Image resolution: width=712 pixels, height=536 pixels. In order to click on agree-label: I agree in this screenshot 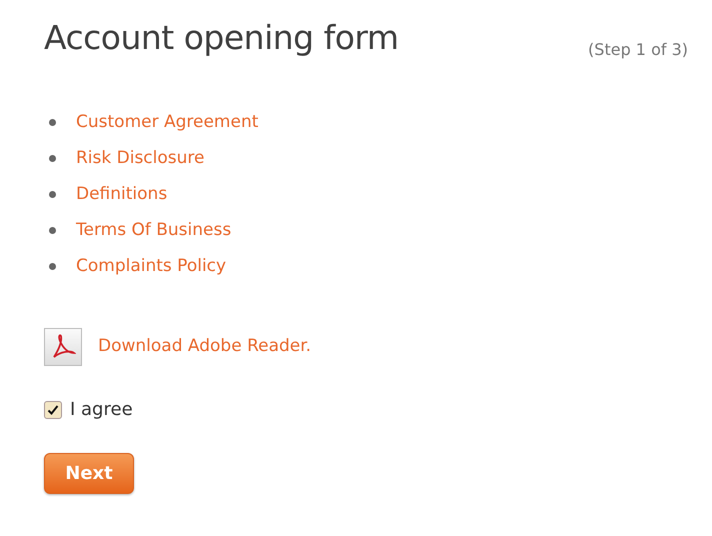, I will do `click(101, 410)`.